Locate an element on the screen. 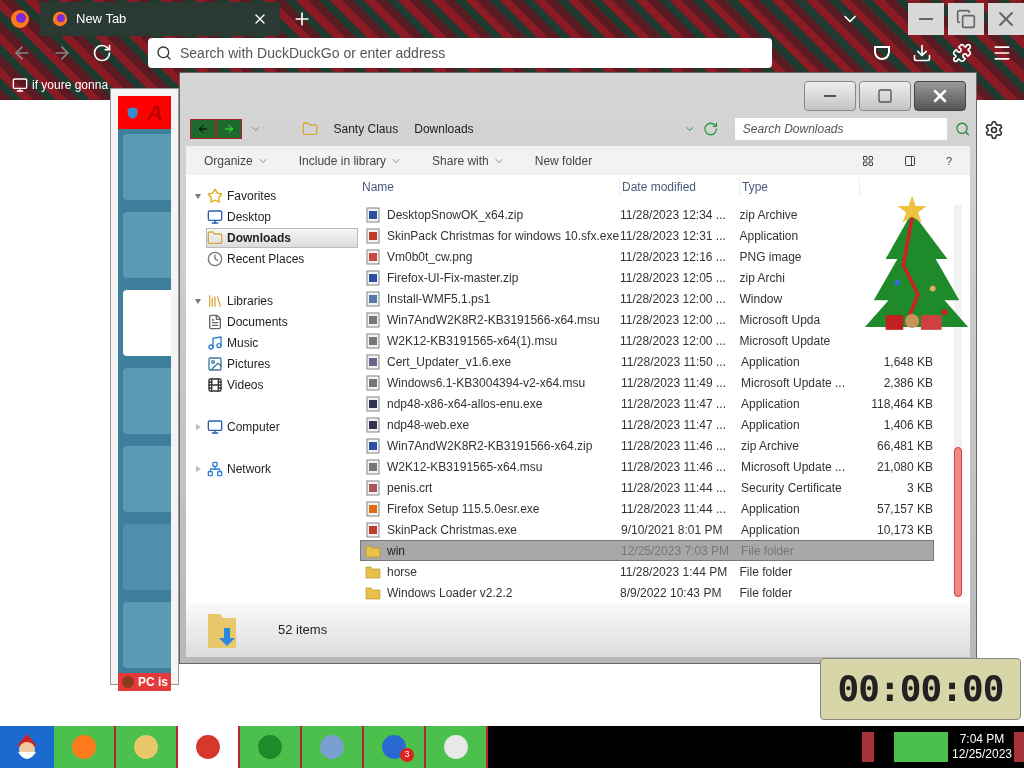 The image size is (1024, 768). address-input: Search with DuckDuckGo or enter address is located at coordinates (472, 53).